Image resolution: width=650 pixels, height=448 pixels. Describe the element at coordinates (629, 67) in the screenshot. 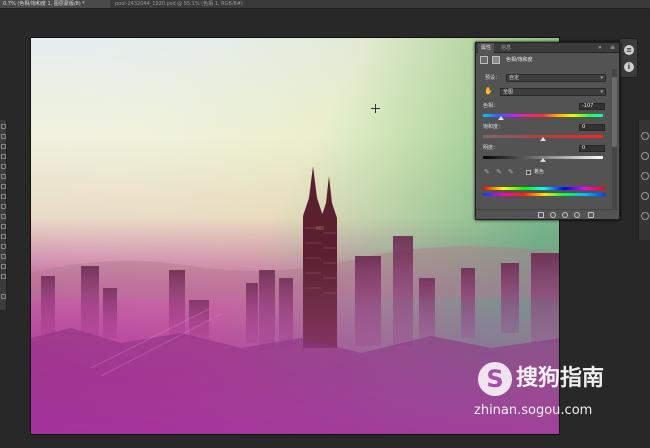

I see `info-dock-icon: i` at that location.